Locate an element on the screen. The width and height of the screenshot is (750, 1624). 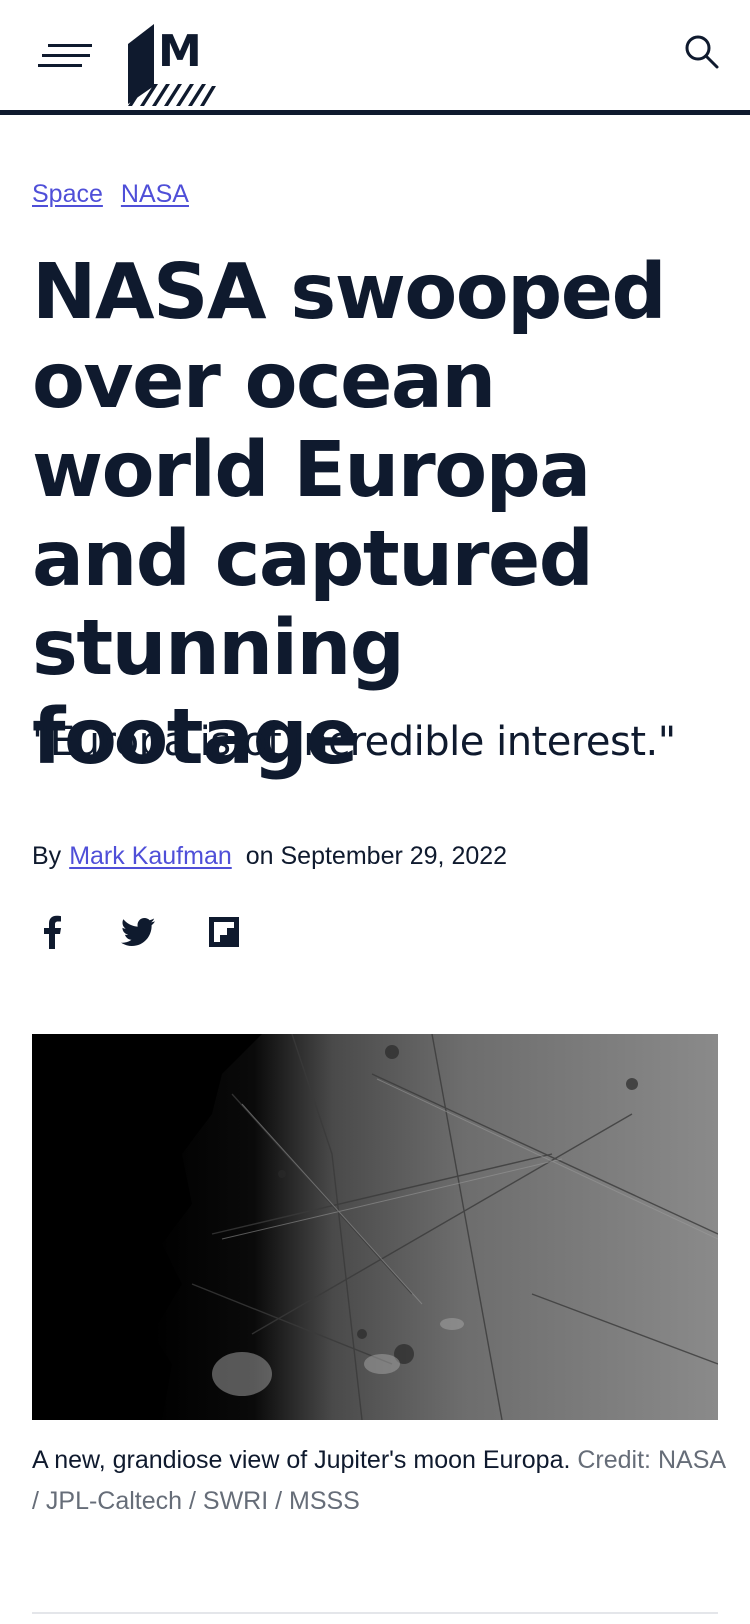
site-header: M is located at coordinates (375, 58).